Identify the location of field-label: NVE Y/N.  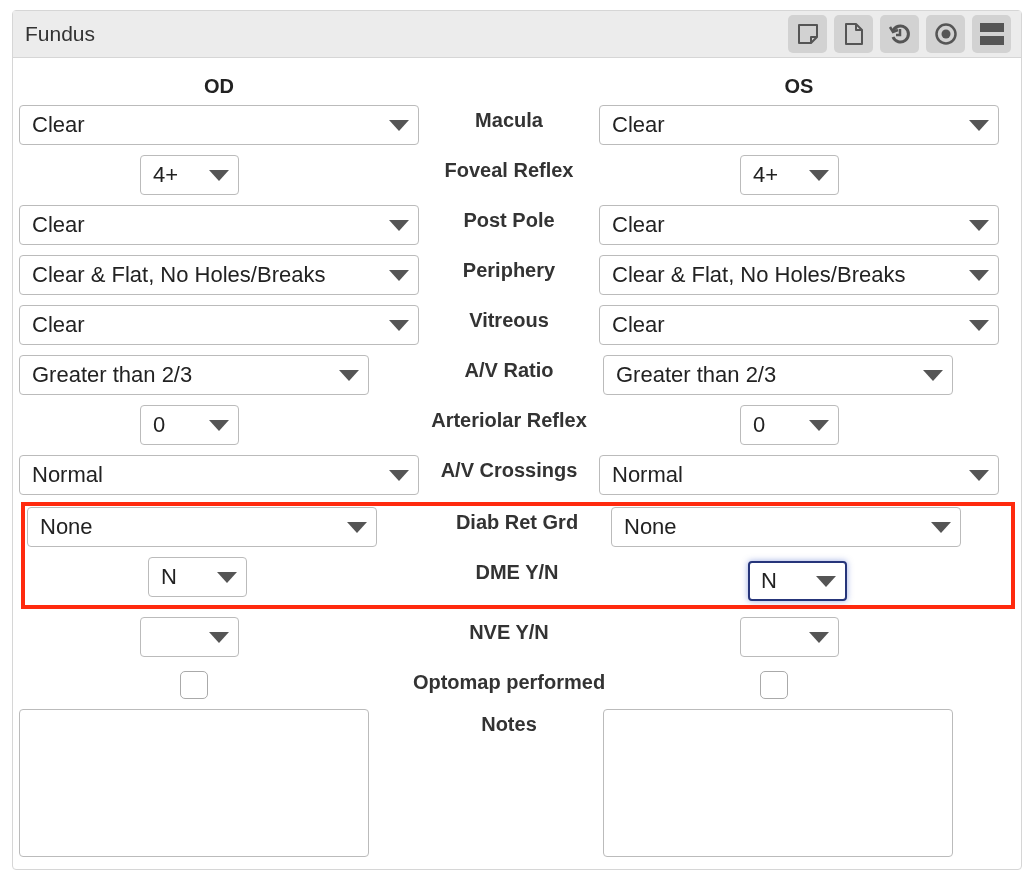
(509, 632).